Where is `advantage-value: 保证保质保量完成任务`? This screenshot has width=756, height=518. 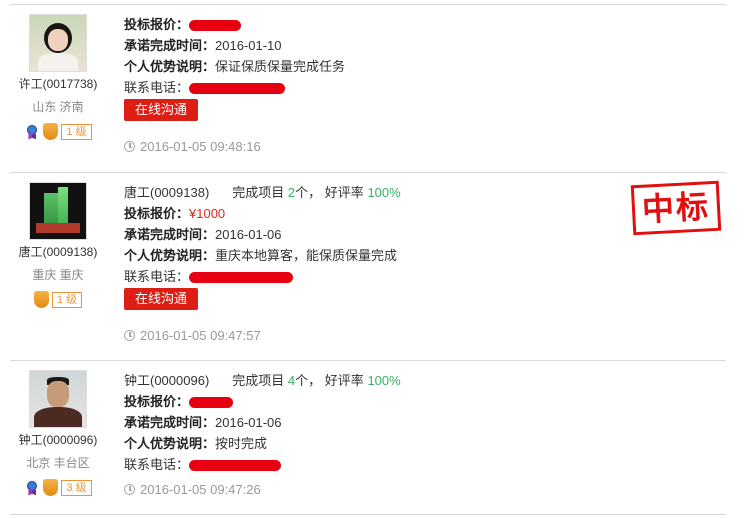 advantage-value: 保证保质保量完成任务 is located at coordinates (280, 66).